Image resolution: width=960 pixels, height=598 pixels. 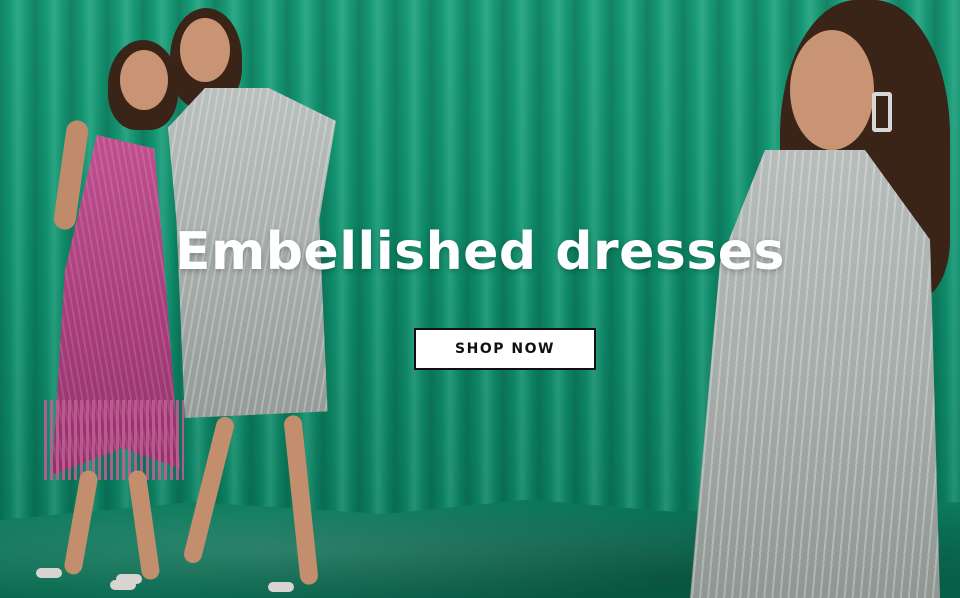 I want to click on hero-headline: Embellished dresses, so click(x=480, y=252).